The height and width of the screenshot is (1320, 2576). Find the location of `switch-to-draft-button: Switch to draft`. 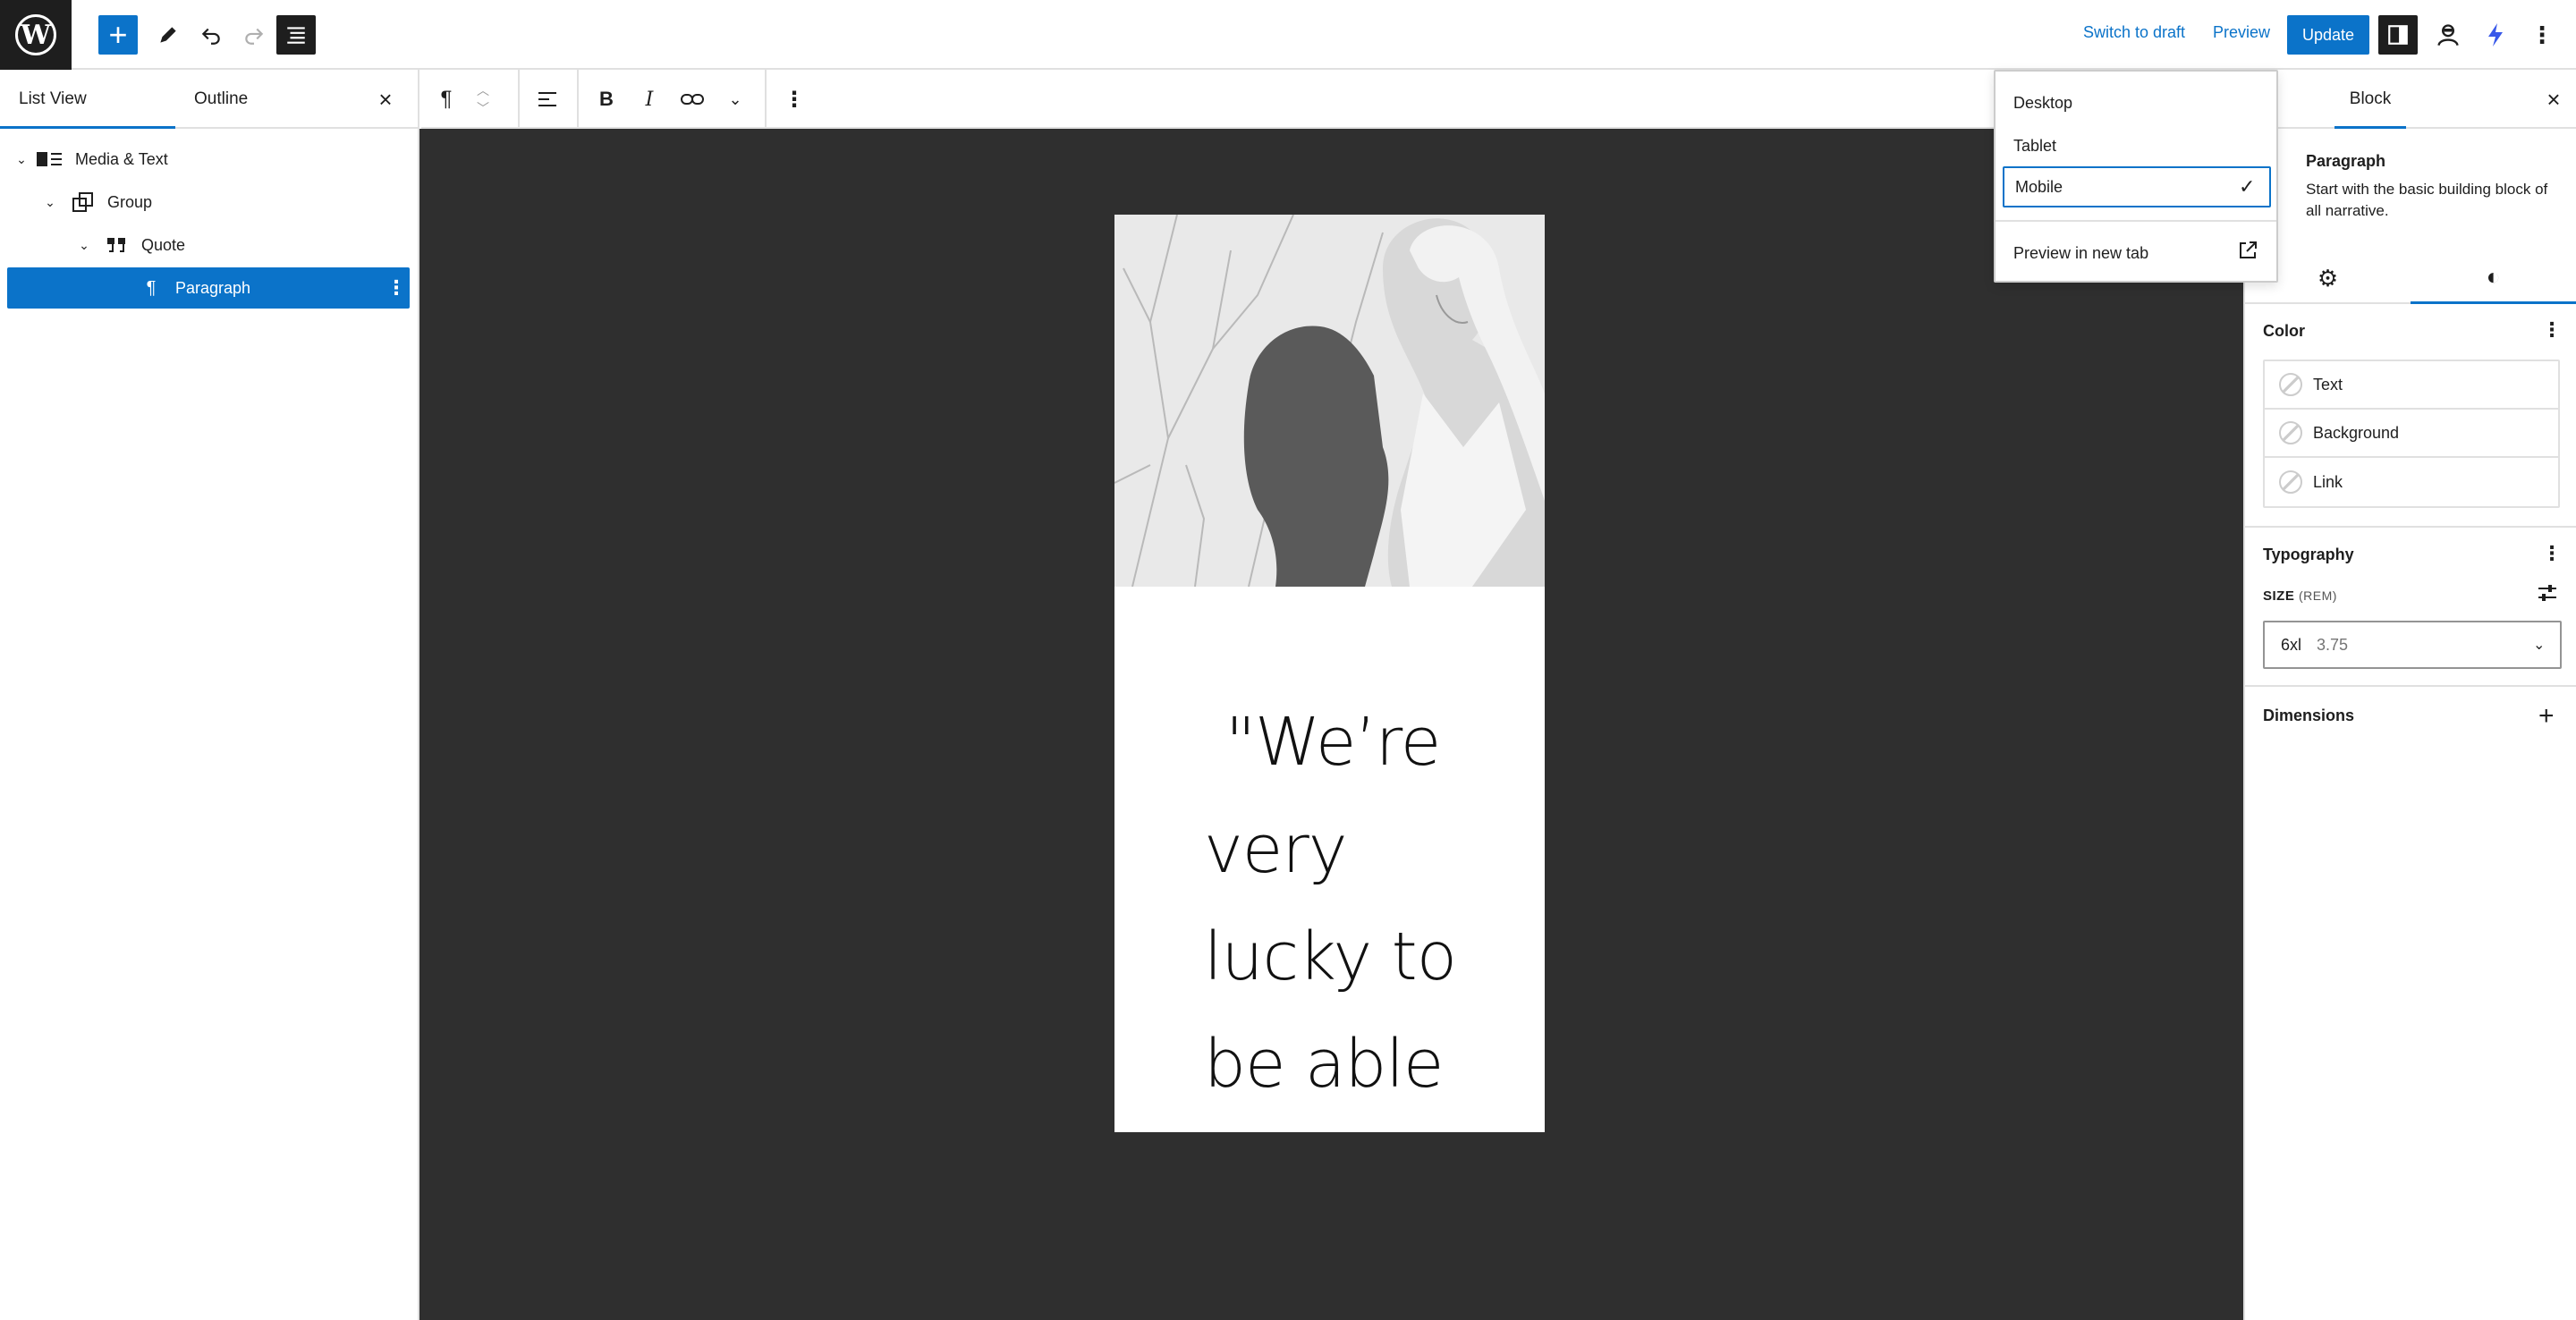

switch-to-draft-button: Switch to draft is located at coordinates (2134, 32).